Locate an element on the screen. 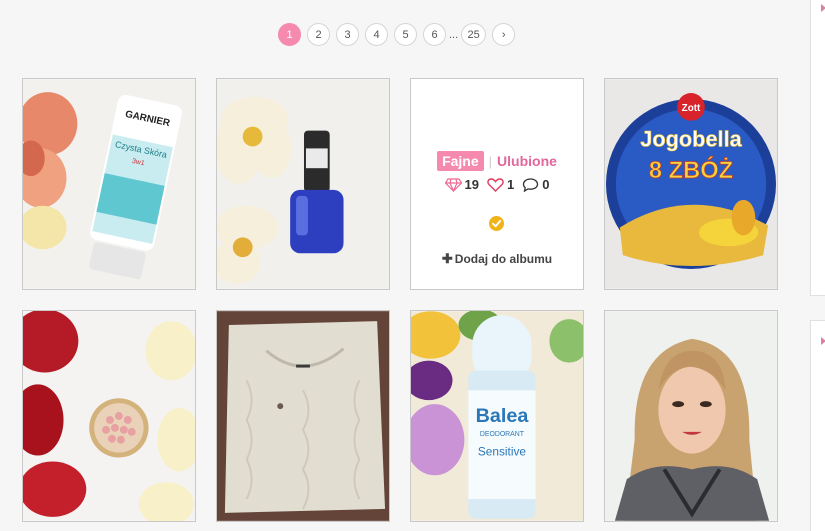  deodorant-photo-image: Balea DEODORANT Sensitive is located at coordinates (497, 416).